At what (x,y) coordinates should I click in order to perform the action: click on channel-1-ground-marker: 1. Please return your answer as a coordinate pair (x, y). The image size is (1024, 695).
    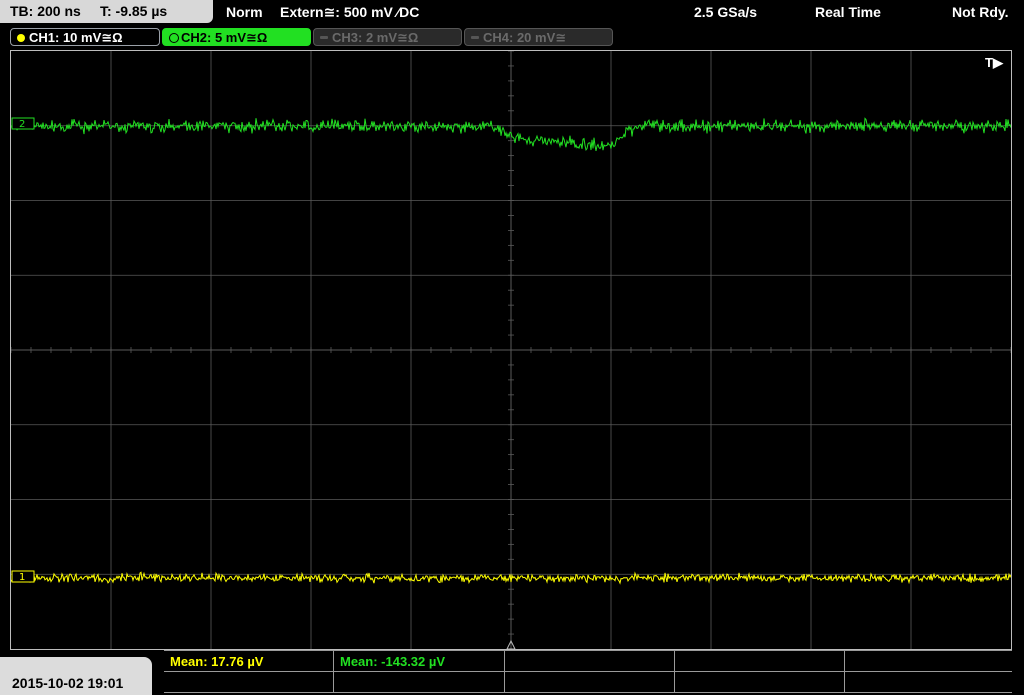
    Looking at the image, I should click on (23, 576).